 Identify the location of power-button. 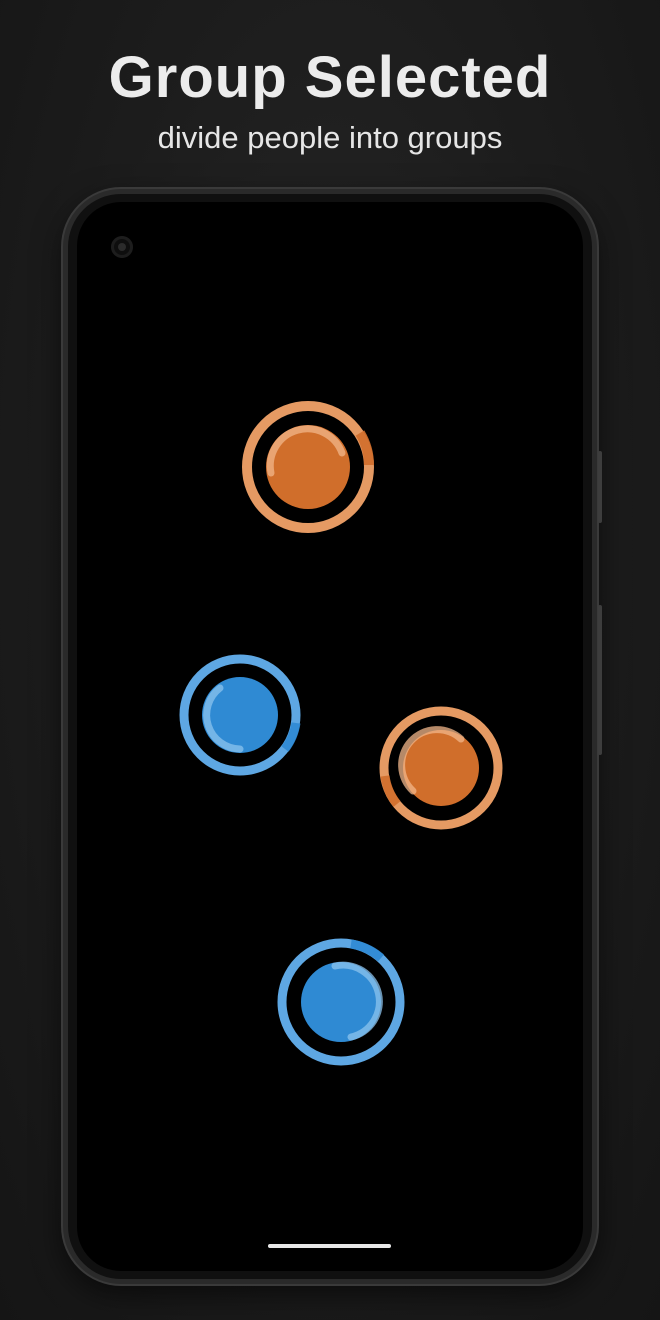
(600, 487).